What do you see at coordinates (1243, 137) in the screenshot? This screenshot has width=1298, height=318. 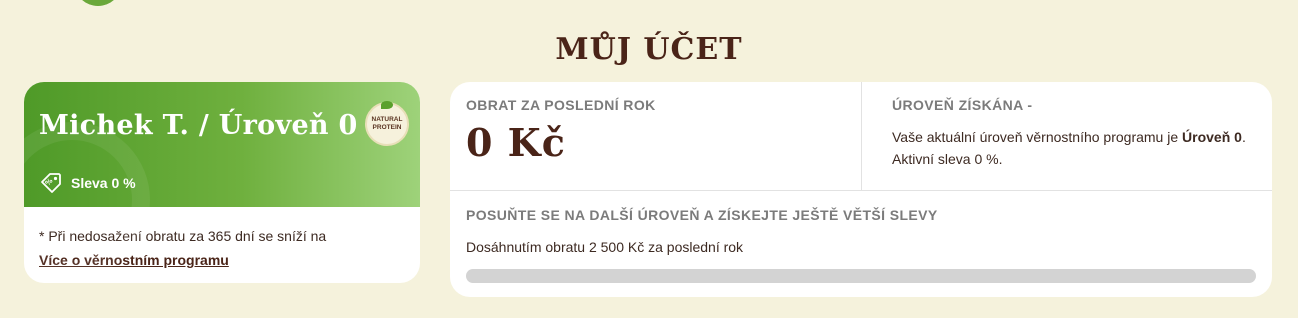 I see `level-text-suffix: .` at bounding box center [1243, 137].